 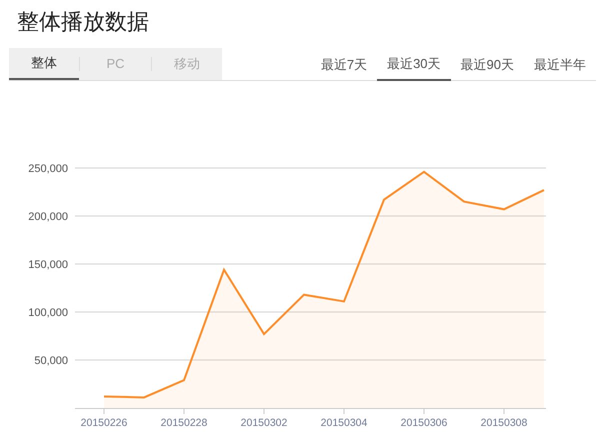 What do you see at coordinates (184, 423) in the screenshot?
I see `x-axis-label: 20150228` at bounding box center [184, 423].